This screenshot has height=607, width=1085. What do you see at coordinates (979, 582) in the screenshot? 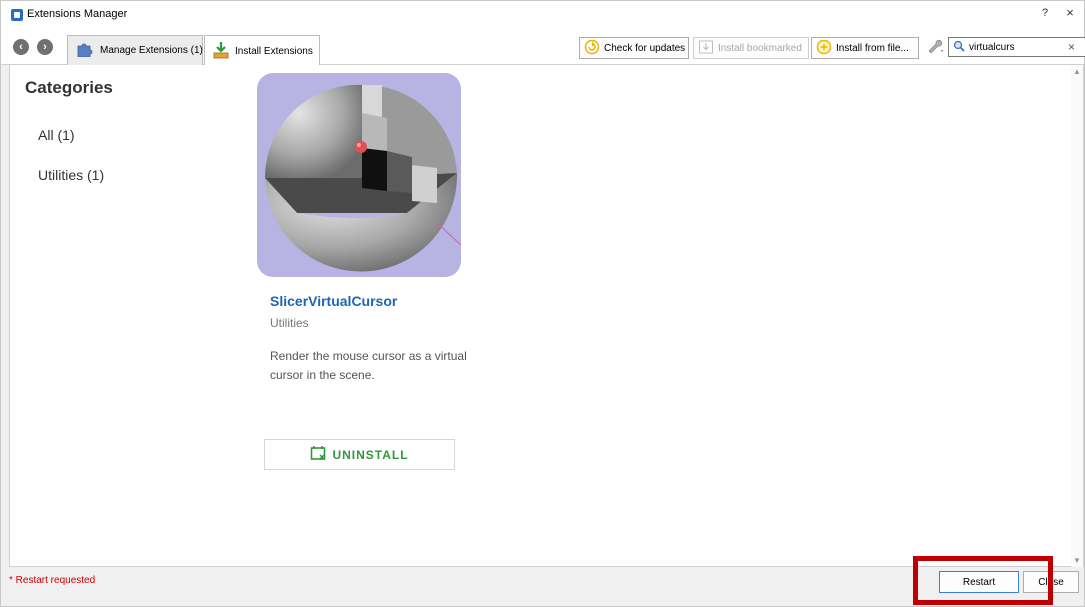
I see `restart-button: Restart` at bounding box center [979, 582].